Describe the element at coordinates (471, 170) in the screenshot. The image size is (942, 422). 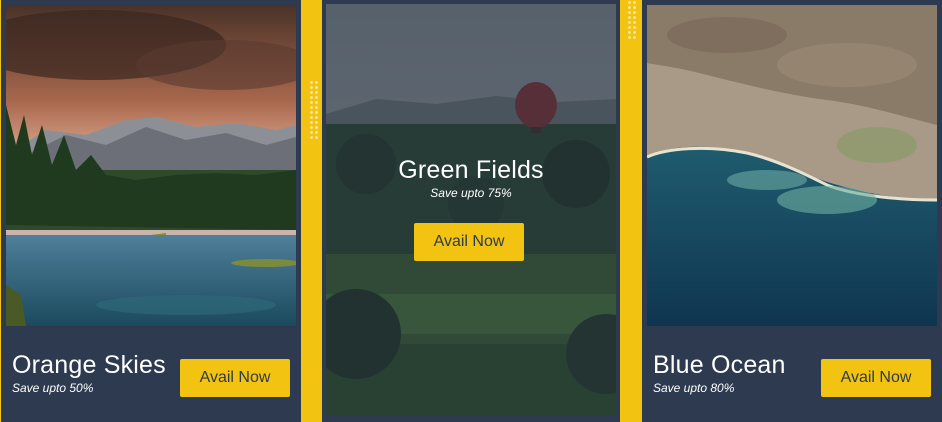
I see `card-title: Green Fields` at that location.